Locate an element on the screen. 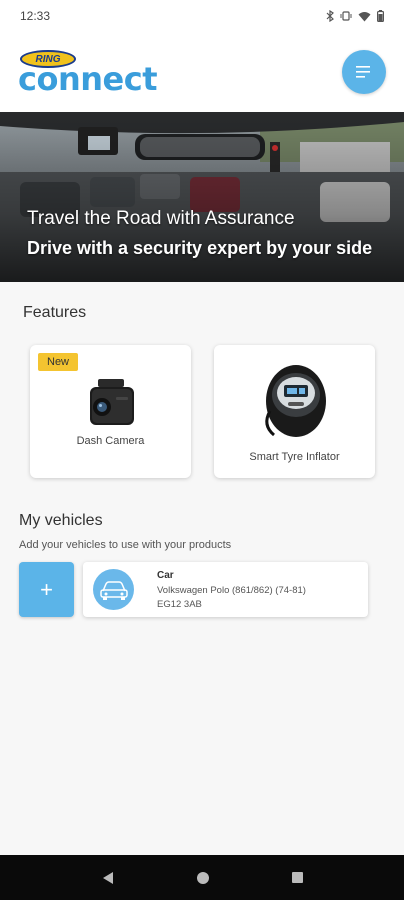 The image size is (404, 900). logo-connect-text: connect is located at coordinates (87, 79).